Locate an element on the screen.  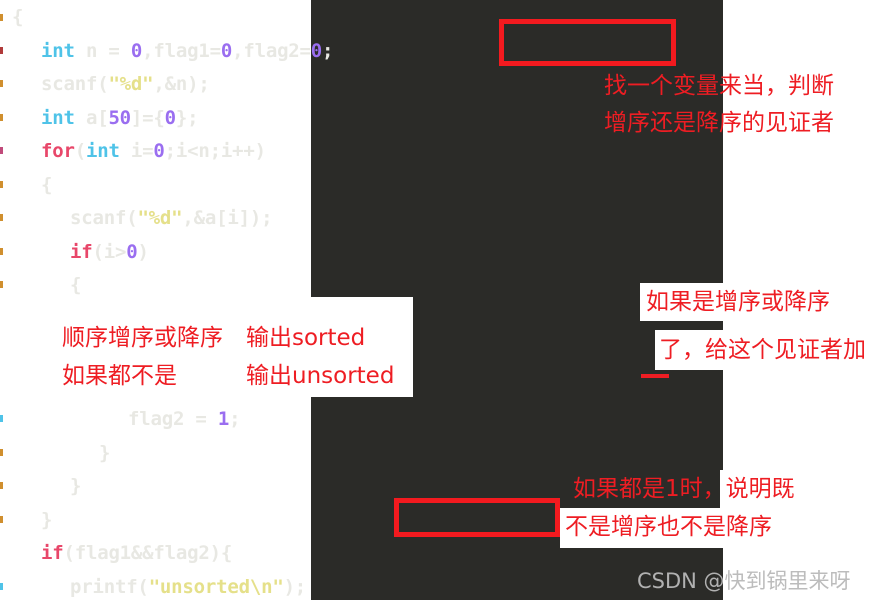
code-token: ,&n); is located at coordinates (181, 84).